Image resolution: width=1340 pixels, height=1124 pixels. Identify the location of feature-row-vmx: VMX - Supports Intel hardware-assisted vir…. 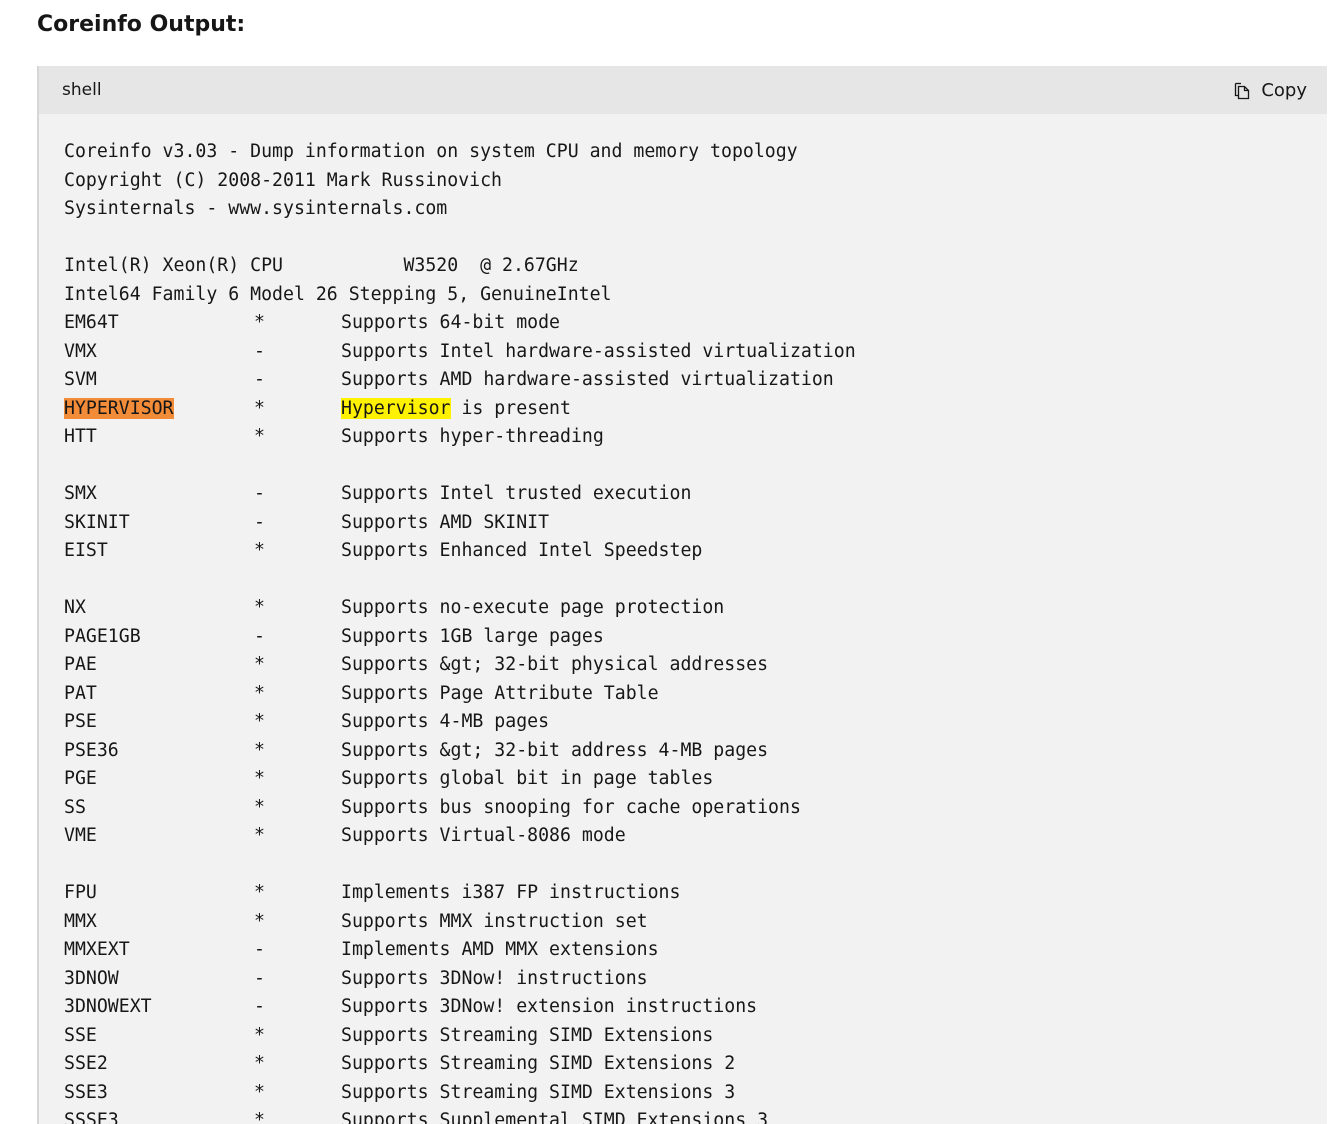
(460, 352).